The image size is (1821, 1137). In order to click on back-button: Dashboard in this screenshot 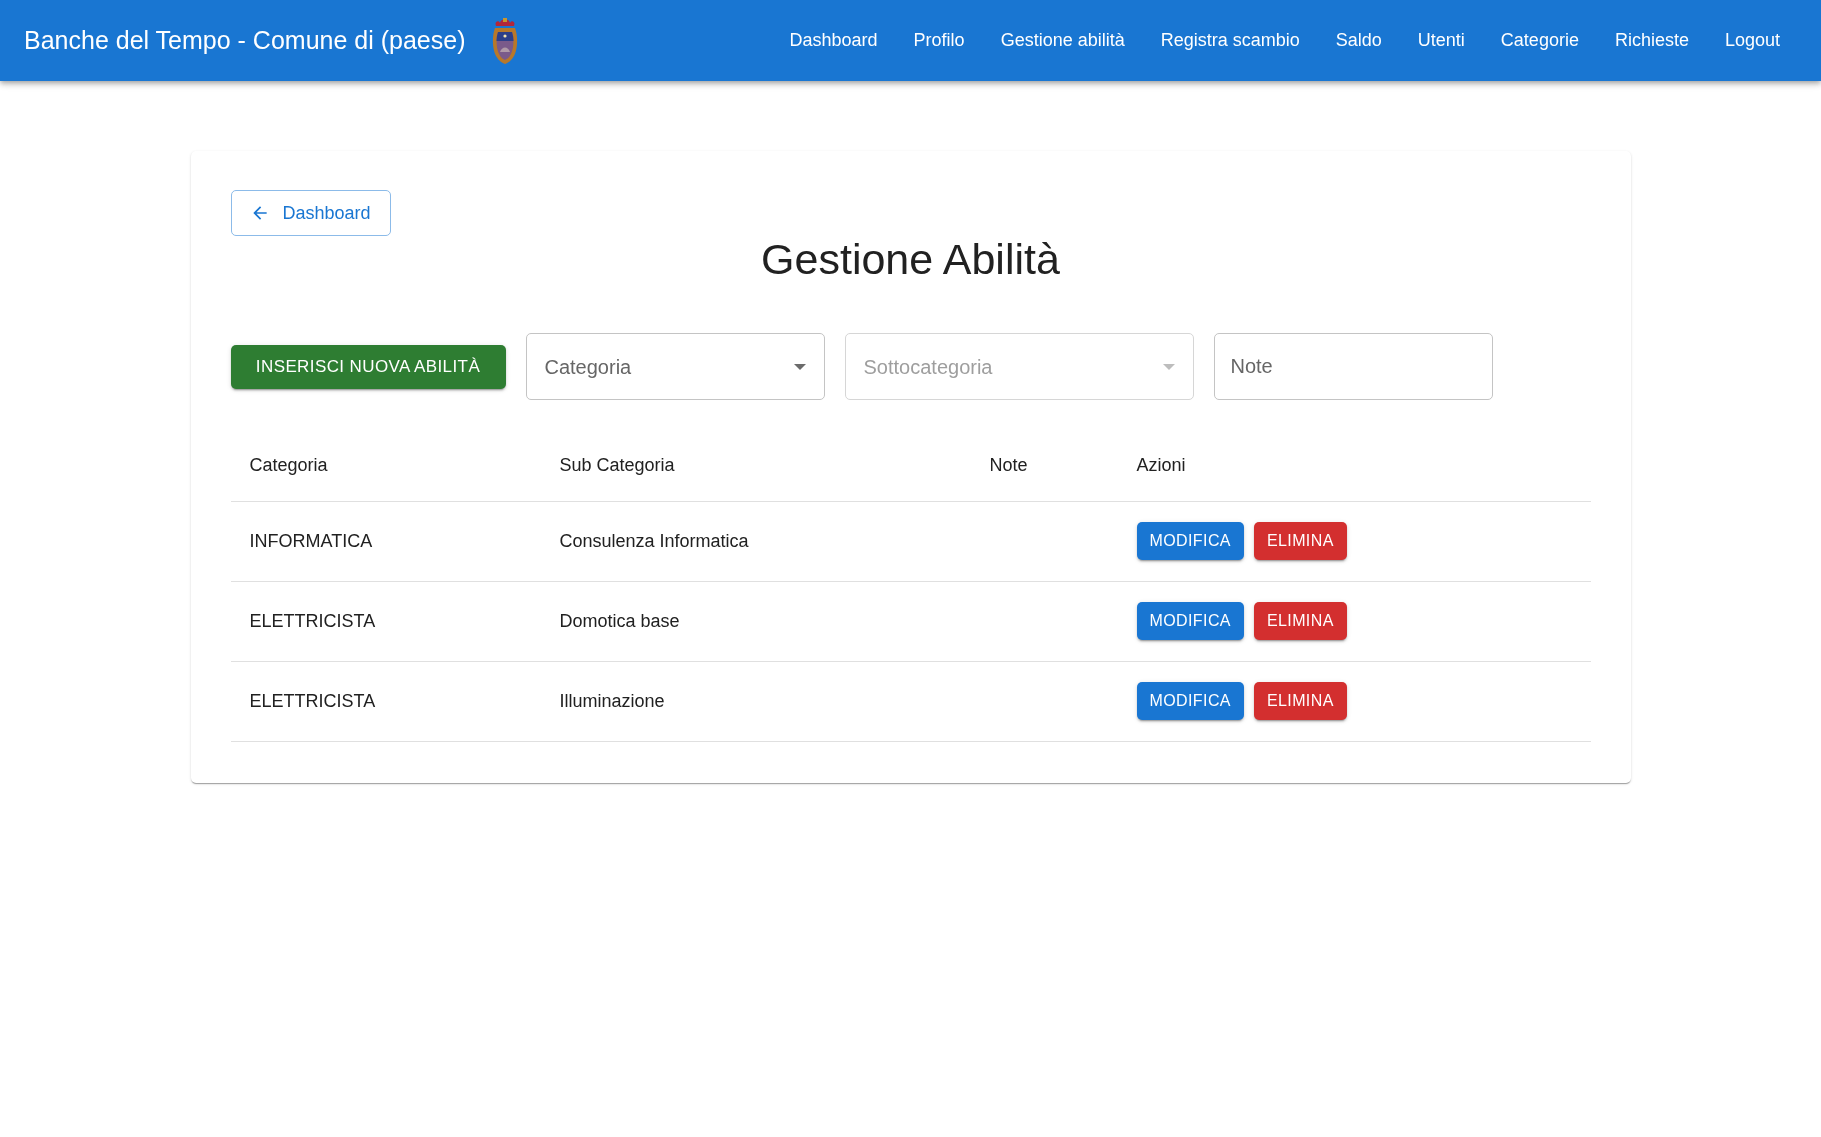, I will do `click(310, 213)`.